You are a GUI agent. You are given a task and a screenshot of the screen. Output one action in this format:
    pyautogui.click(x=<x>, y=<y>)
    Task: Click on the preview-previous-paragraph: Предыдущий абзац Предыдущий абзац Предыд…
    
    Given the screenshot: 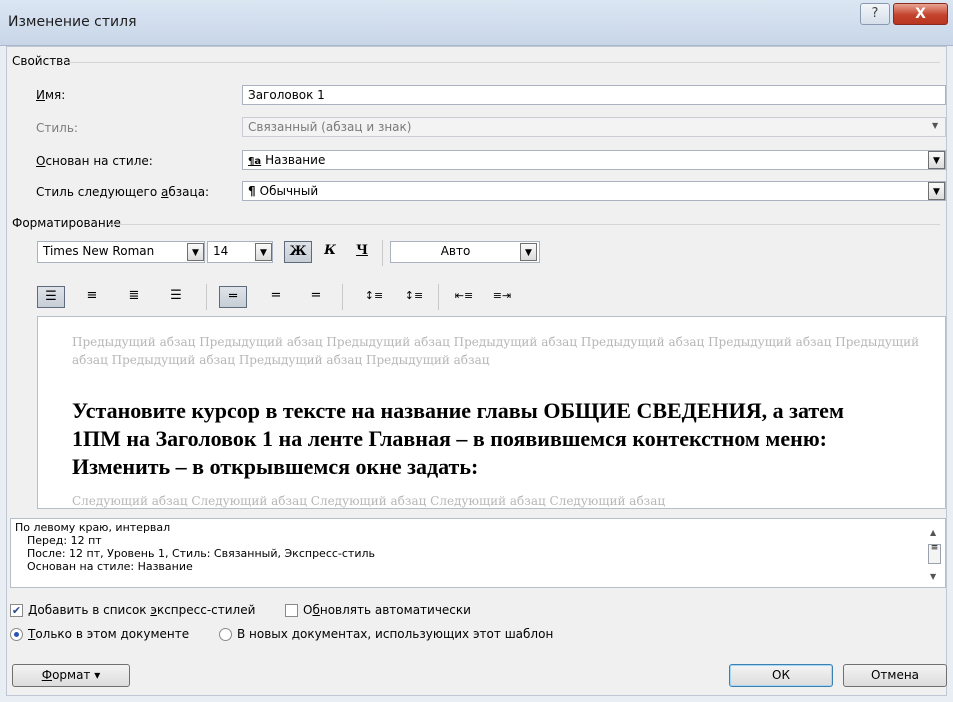 What is the action you would take?
    pyautogui.click(x=496, y=351)
    